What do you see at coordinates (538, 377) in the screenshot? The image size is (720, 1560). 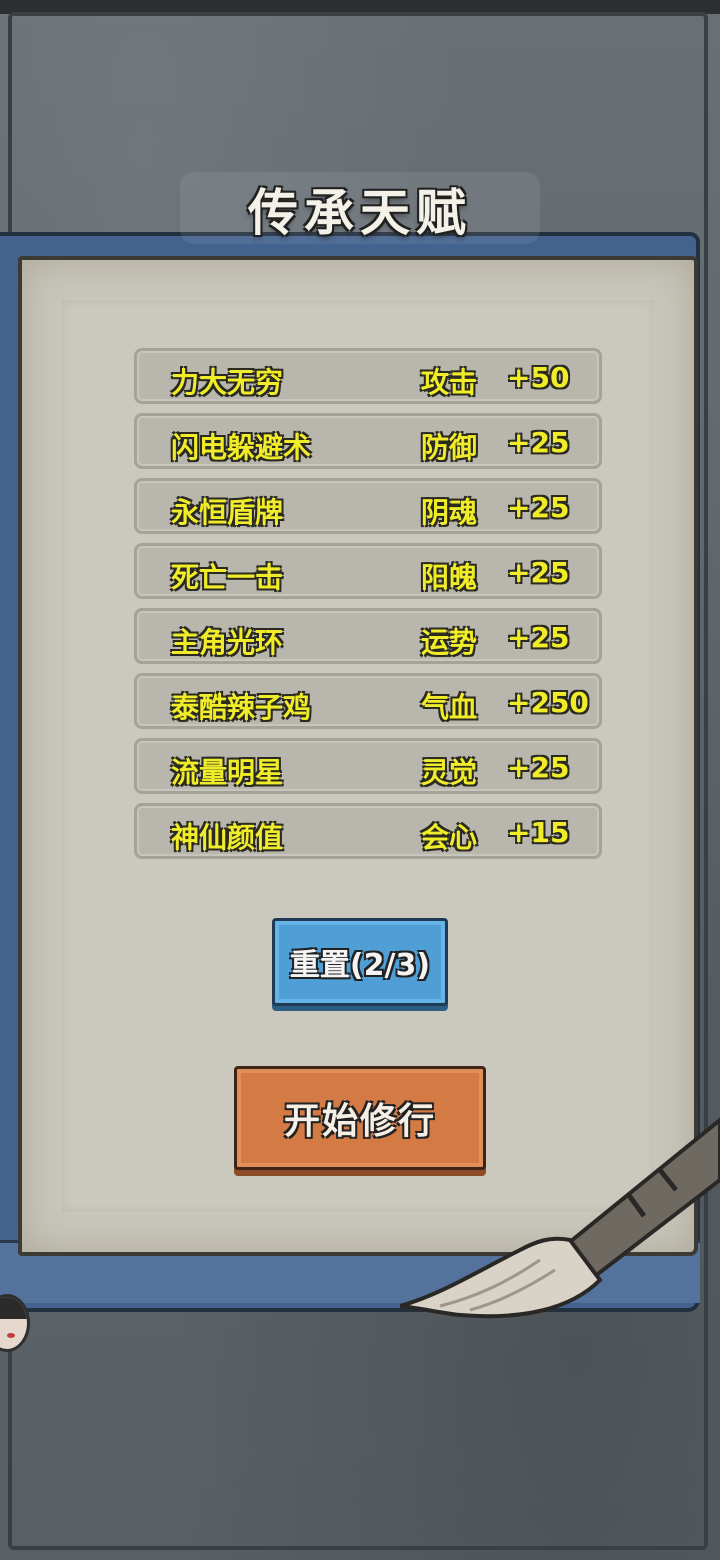 I see `talent-bonus: +50` at bounding box center [538, 377].